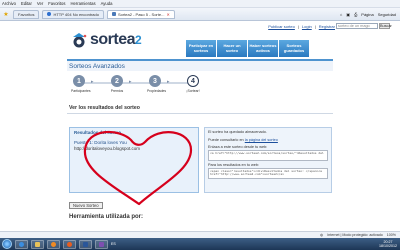 Image resolution: width=400 pixels, height=250 pixels. I want to click on logo-text: sortea2, so click(116, 40).